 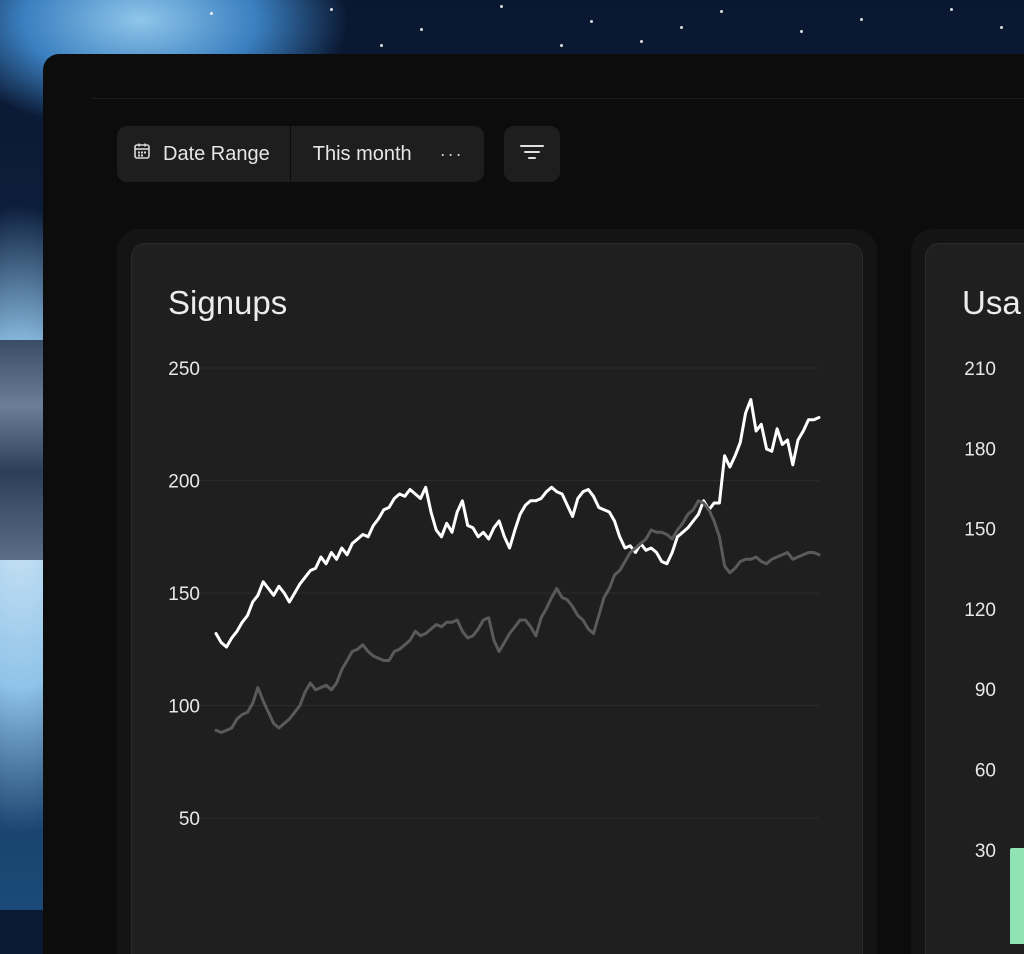 I want to click on y-tick-label: 250, so click(x=184, y=369).